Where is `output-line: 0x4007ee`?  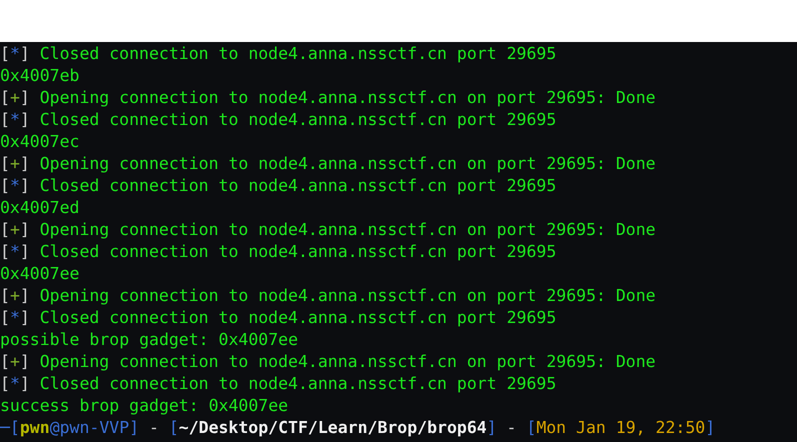
output-line: 0x4007ee is located at coordinates (40, 274).